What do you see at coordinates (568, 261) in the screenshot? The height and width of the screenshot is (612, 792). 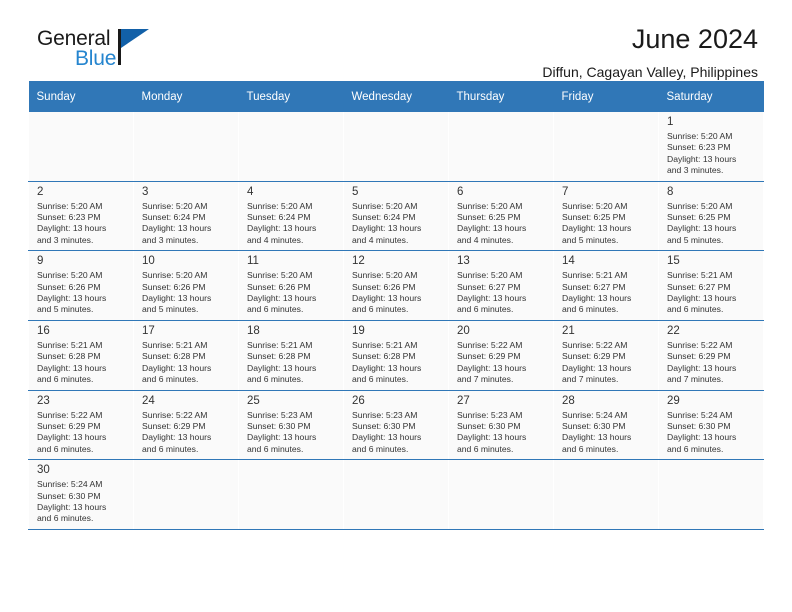 I see `day-number: 14` at bounding box center [568, 261].